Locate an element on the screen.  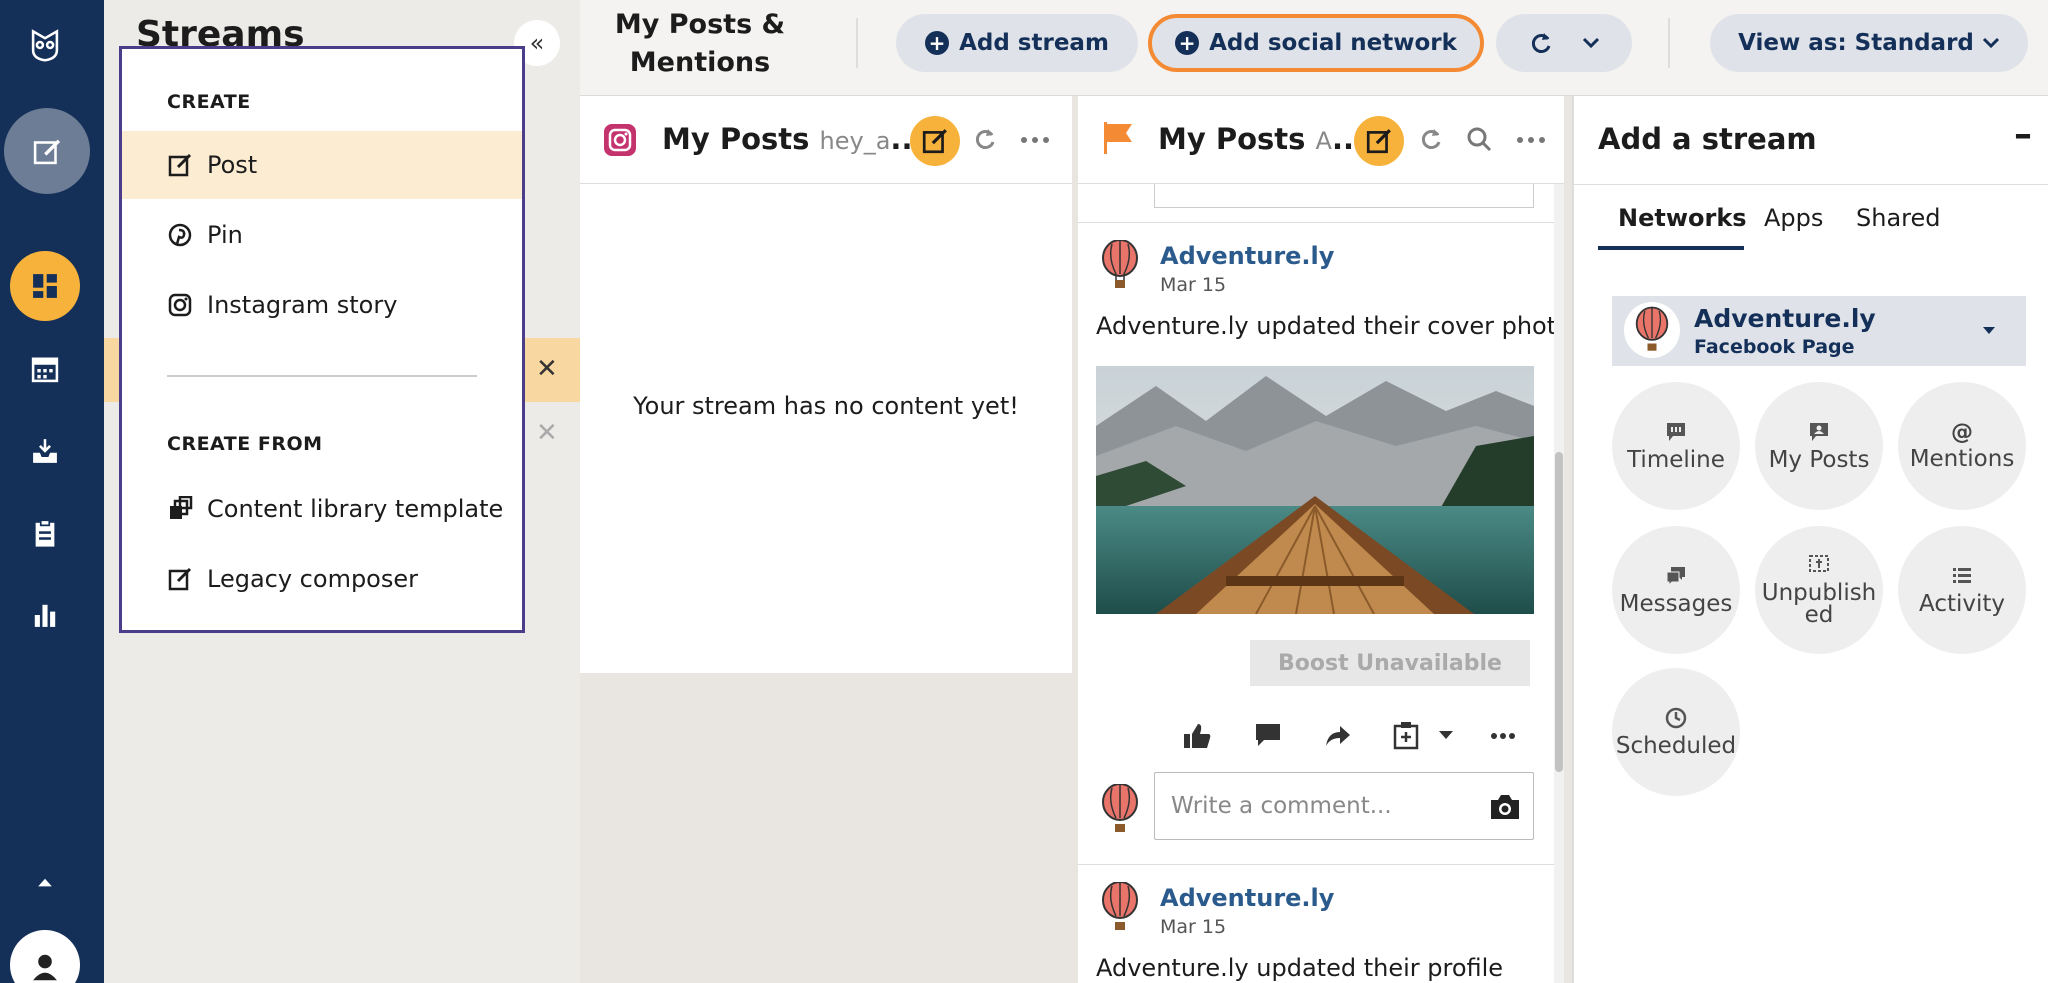
commenter-avatar-icon is located at coordinates (1120, 808).